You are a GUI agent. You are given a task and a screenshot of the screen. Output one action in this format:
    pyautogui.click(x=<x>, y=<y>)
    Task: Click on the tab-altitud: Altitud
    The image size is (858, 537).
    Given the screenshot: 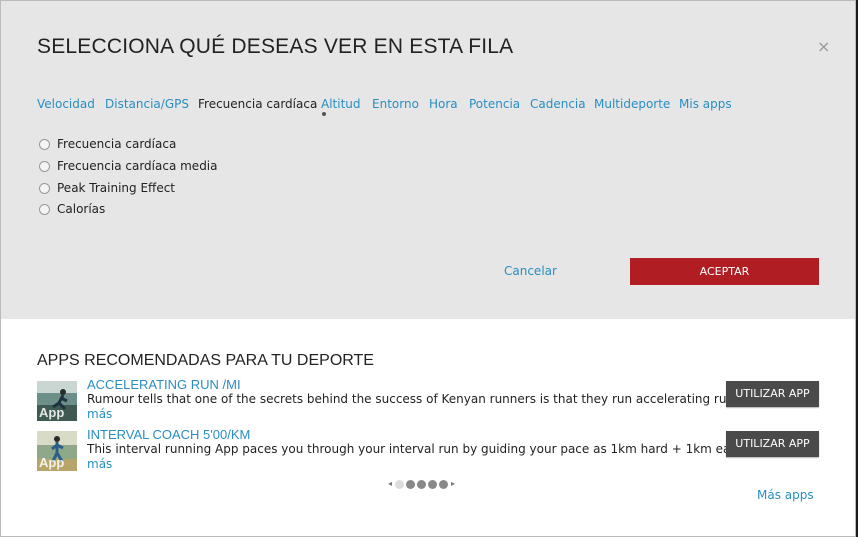 What is the action you would take?
    pyautogui.click(x=341, y=104)
    